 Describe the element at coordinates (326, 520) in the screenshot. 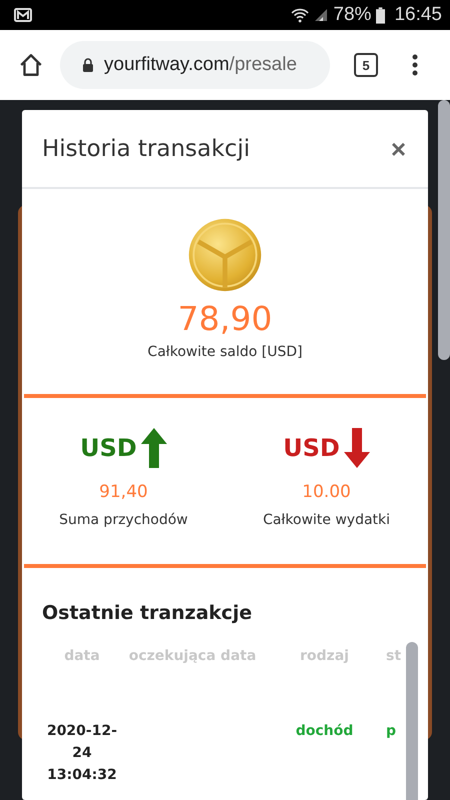

I see `amount-label: Całkowite wydatki` at that location.